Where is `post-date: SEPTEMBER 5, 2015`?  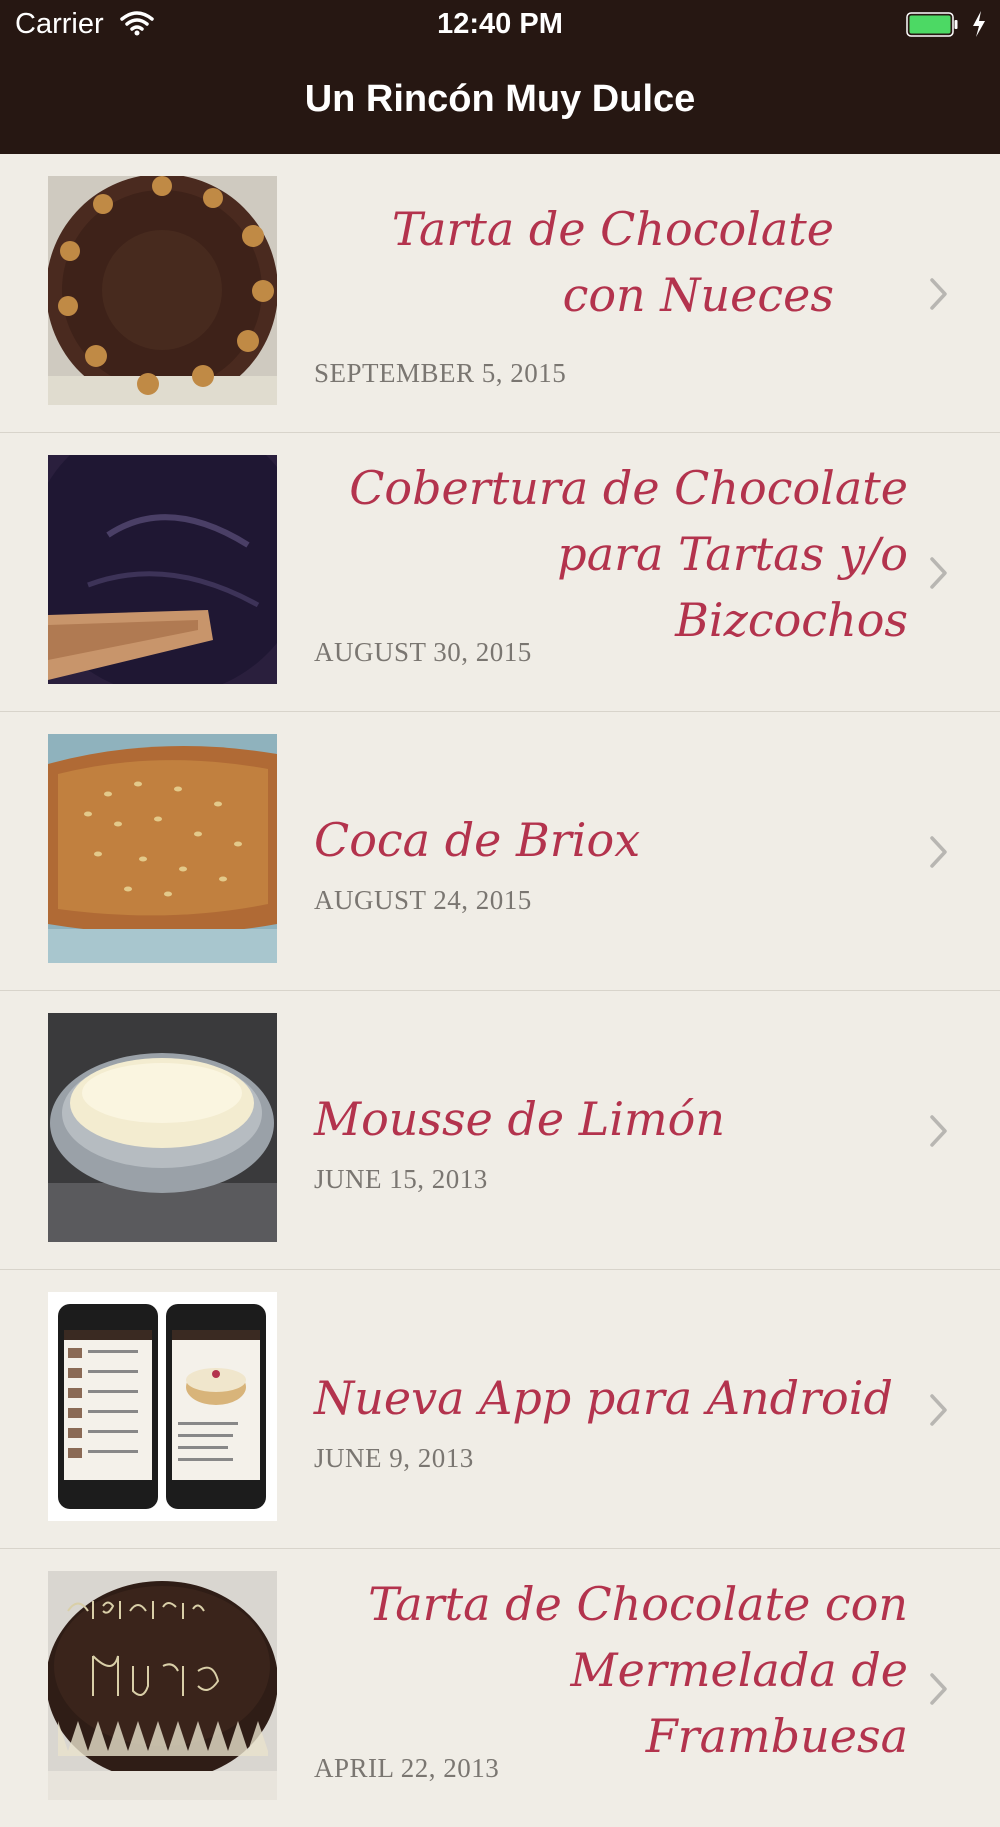
post-date: SEPTEMBER 5, 2015 is located at coordinates (440, 373).